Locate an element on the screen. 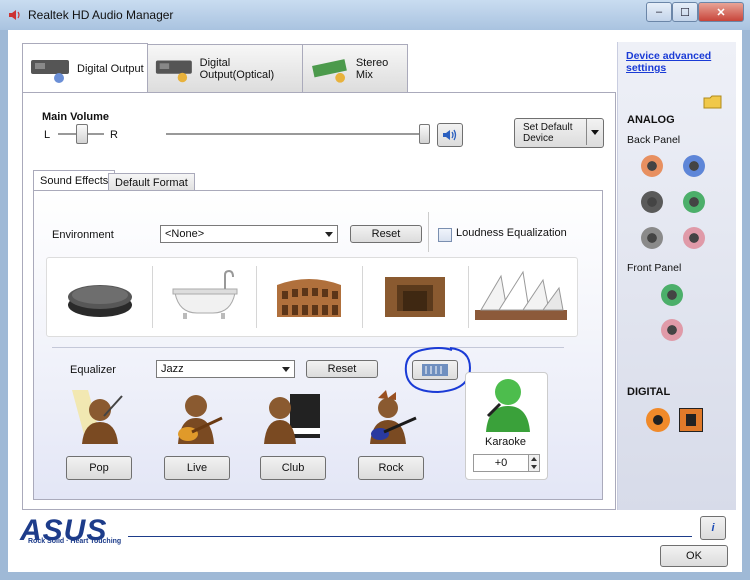 Image resolution: width=750 pixels, height=580 pixels. sound-card-icon is located at coordinates (329, 71).